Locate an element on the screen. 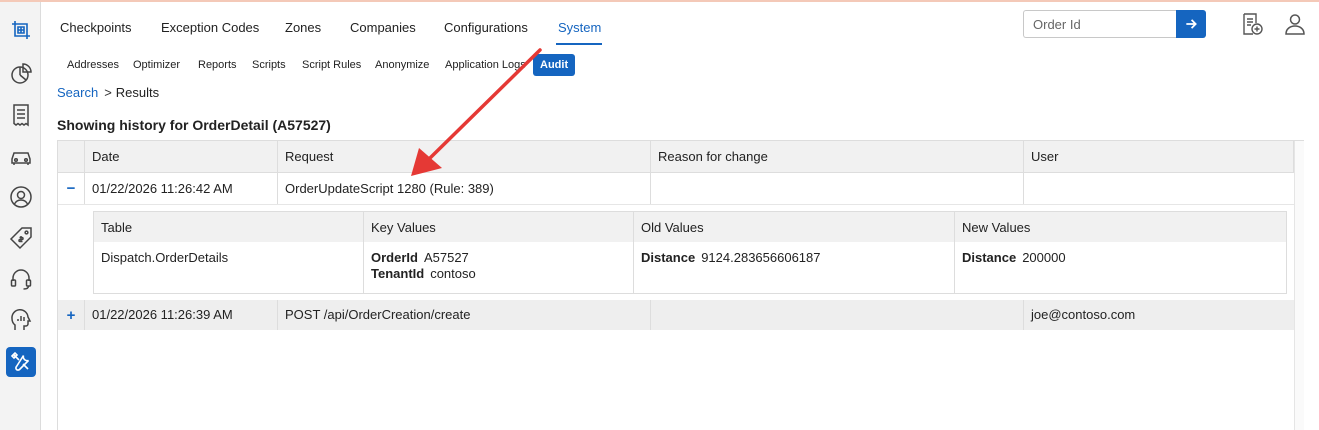 Image resolution: width=1319 pixels, height=430 pixels. subtab-optimizer: Optimizer is located at coordinates (156, 65).